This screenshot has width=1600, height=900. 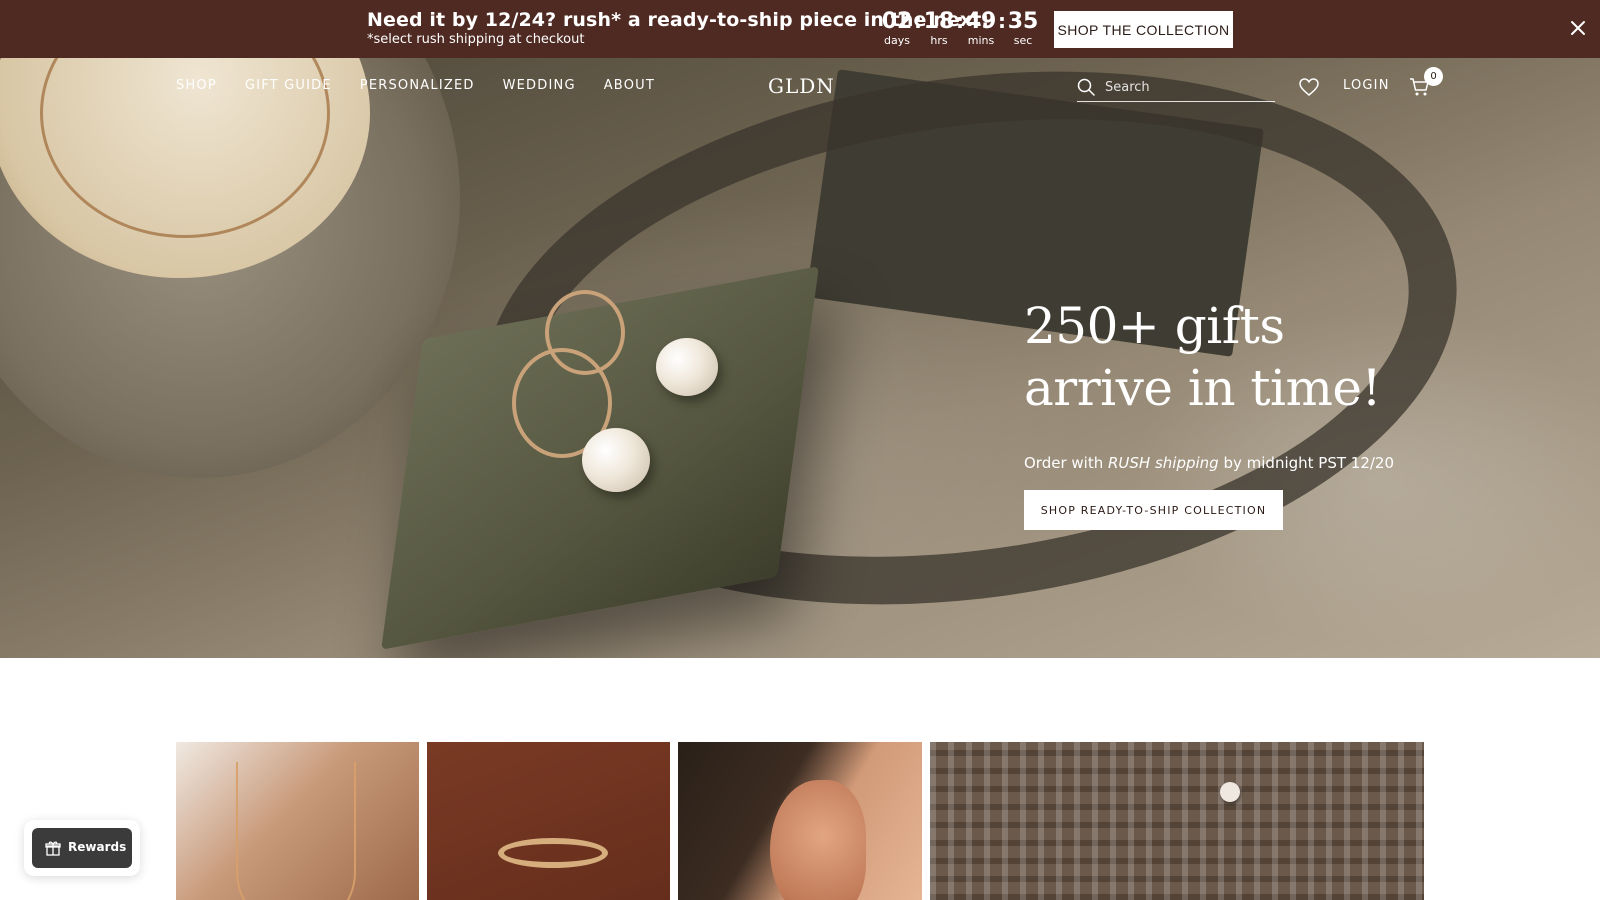 What do you see at coordinates (629, 85) in the screenshot?
I see `nav-about: ABOUT` at bounding box center [629, 85].